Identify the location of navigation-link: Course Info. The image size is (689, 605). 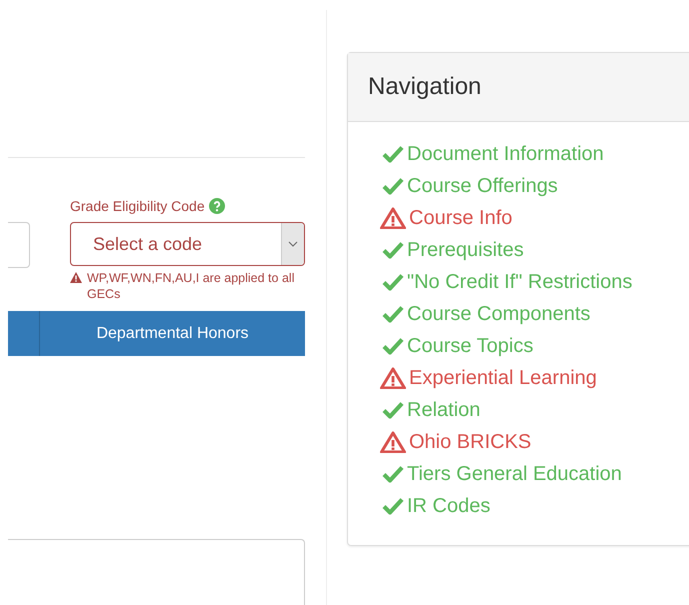
(460, 218).